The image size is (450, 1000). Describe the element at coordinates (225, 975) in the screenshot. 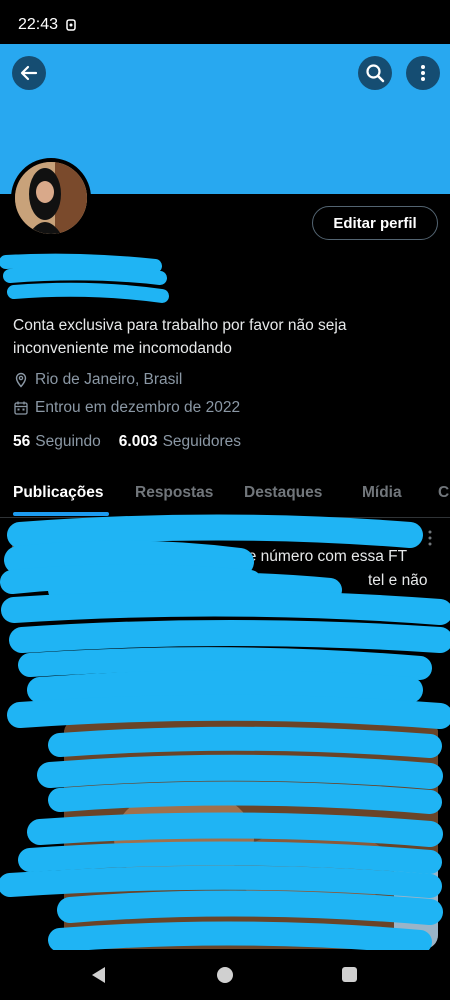

I see `nav-home-icon` at that location.